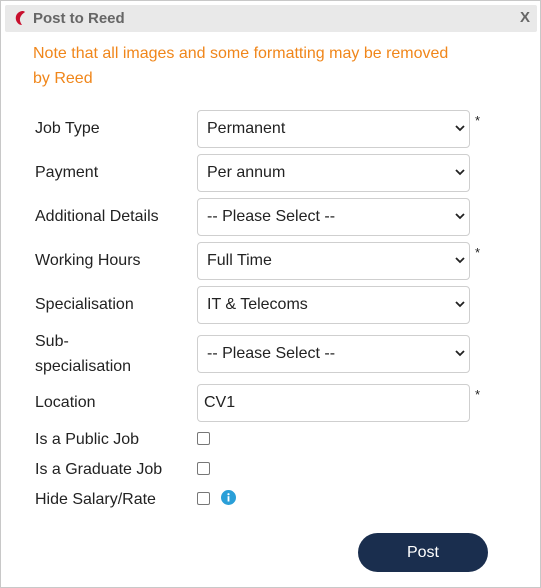 The width and height of the screenshot is (541, 588). What do you see at coordinates (95, 499) in the screenshot?
I see `hide-salary-label: Hide Salary/Rate` at bounding box center [95, 499].